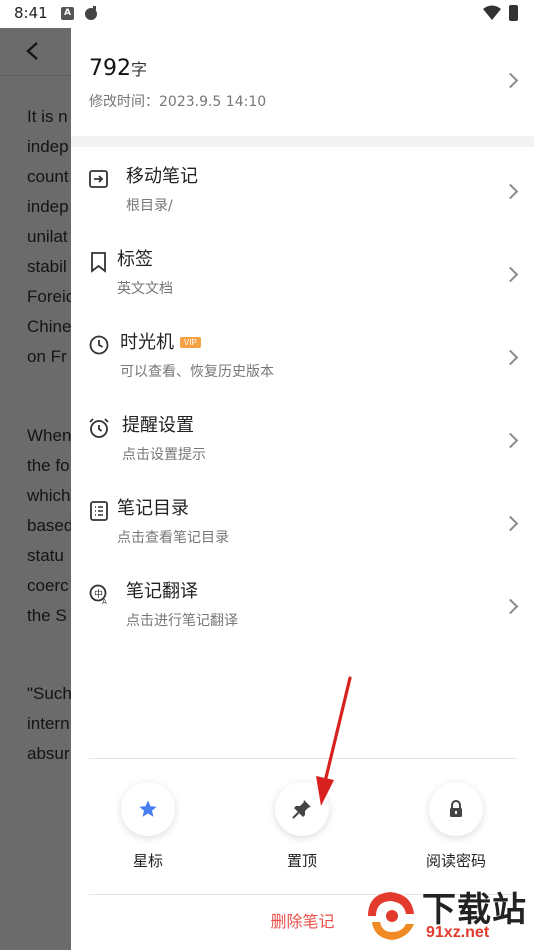  What do you see at coordinates (447, 914) in the screenshot?
I see `site-watermark: 下载站 91xz.net` at bounding box center [447, 914].